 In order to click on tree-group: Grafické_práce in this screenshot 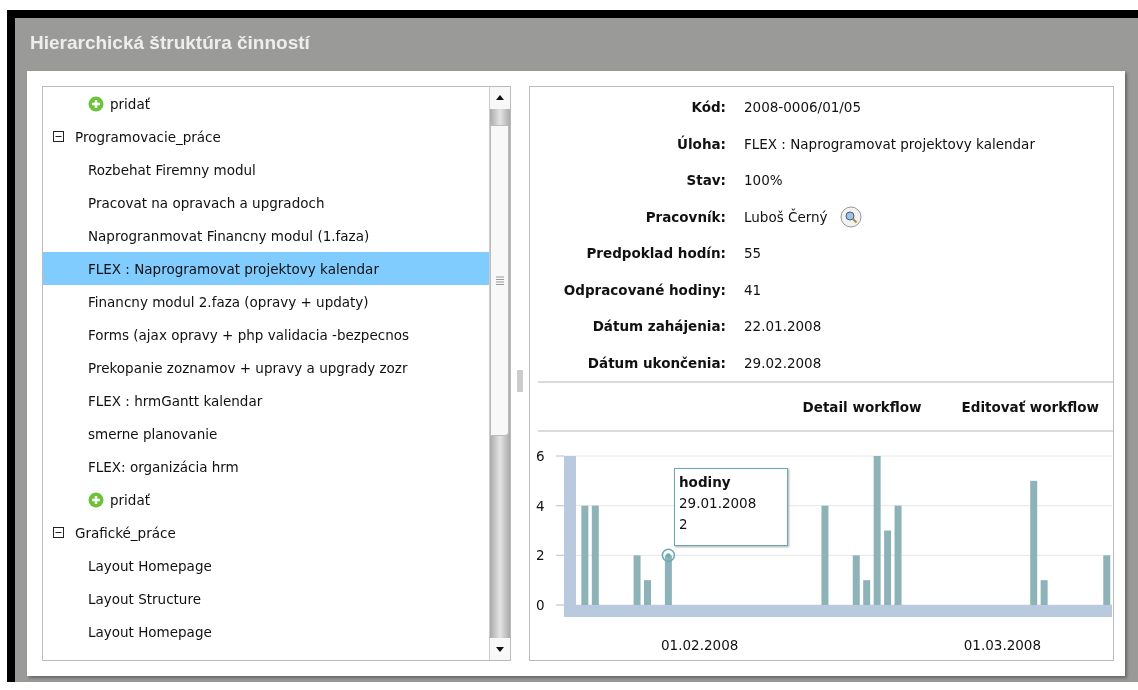, I will do `click(125, 532)`.